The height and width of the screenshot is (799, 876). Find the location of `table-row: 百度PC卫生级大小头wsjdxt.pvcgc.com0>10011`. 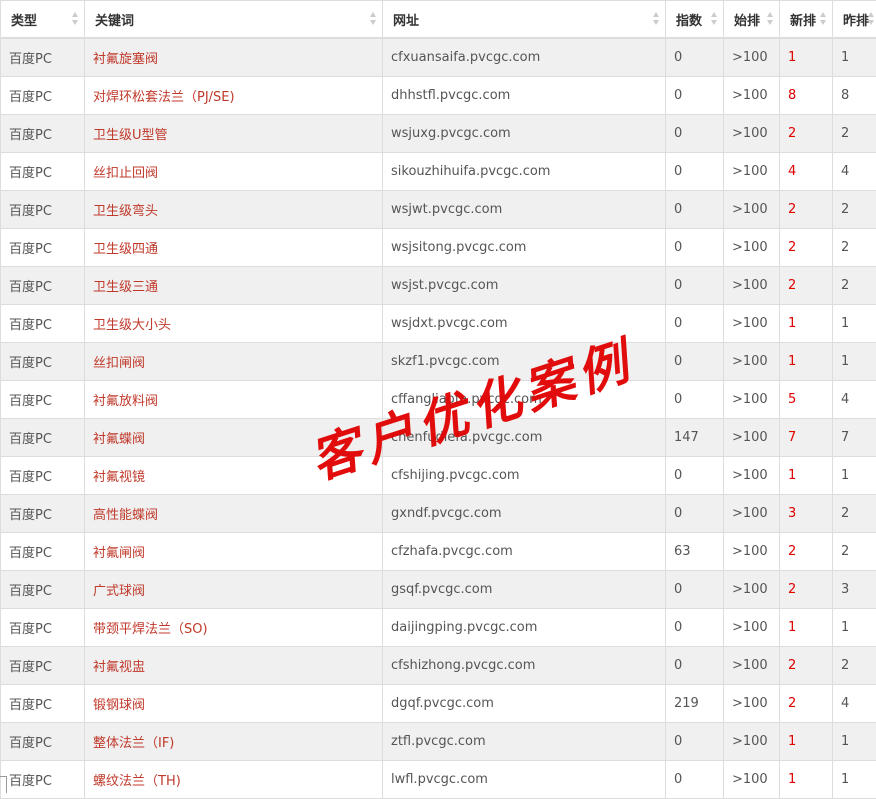

table-row: 百度PC卫生级大小头wsjdxt.pvcgc.com0>10011 is located at coordinates (438, 324).